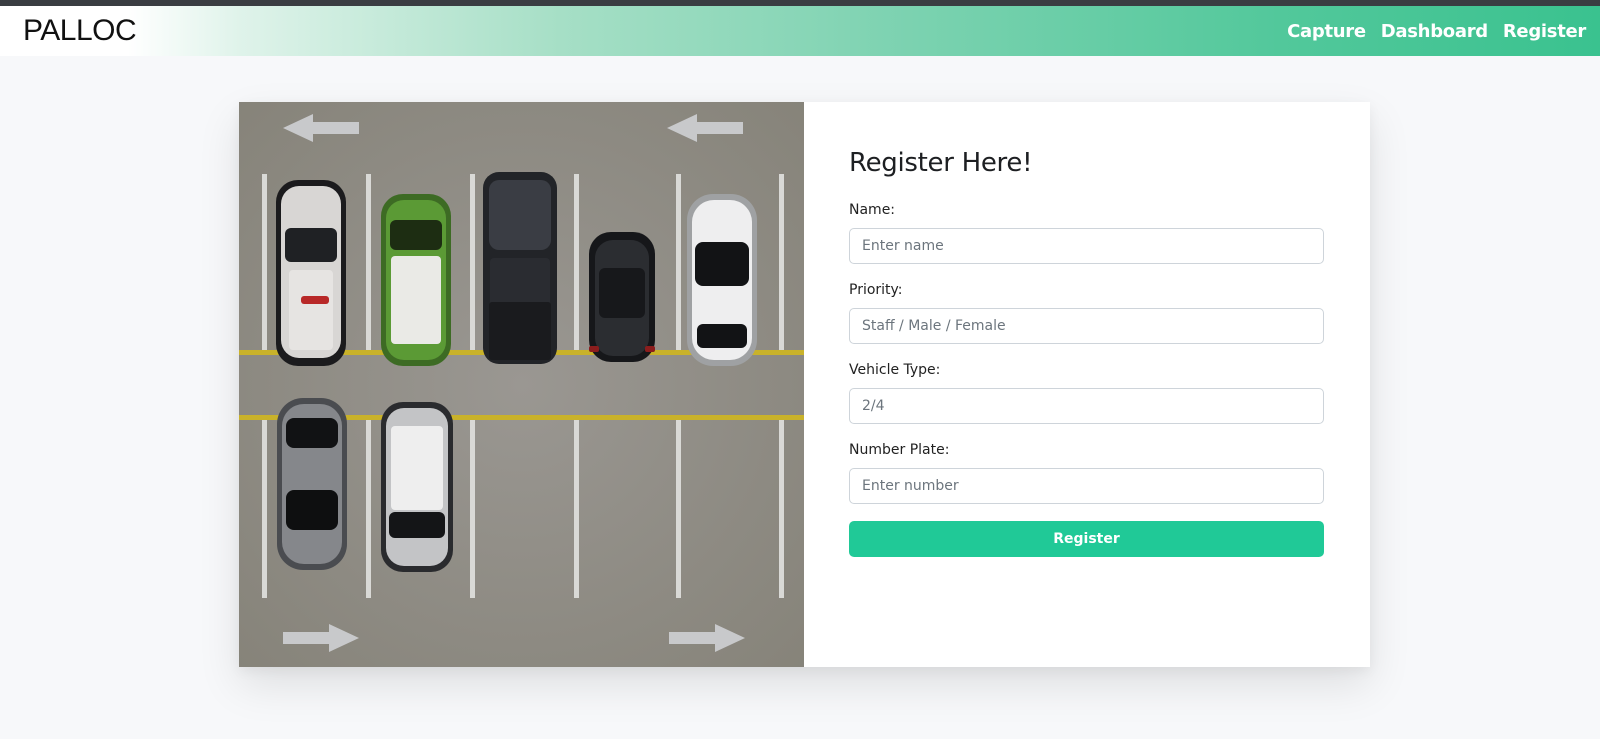 This screenshot has height=739, width=1600. Describe the element at coordinates (1434, 31) in the screenshot. I see `nav-link-dashboard: Dashboard` at that location.